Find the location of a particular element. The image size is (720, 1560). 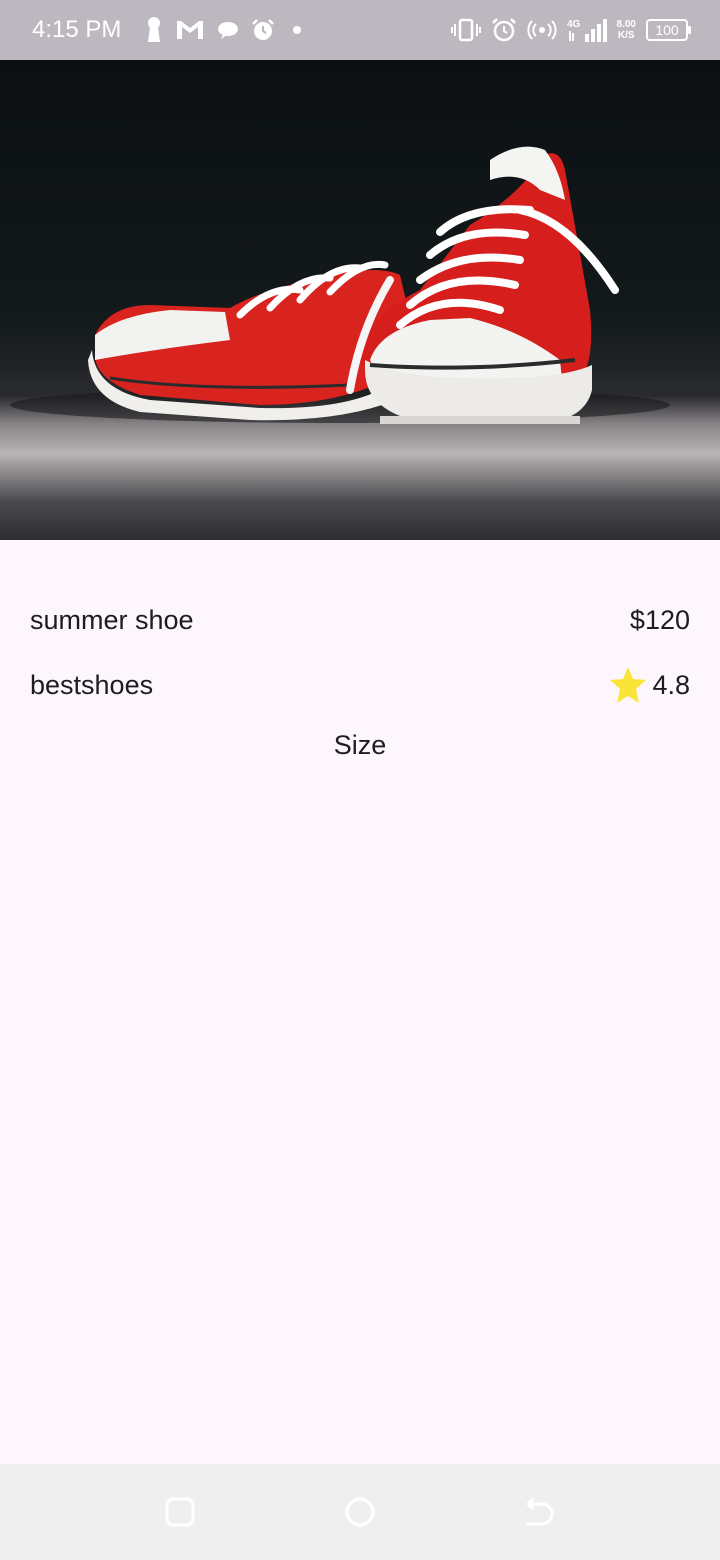

brand-row: bestshoes 4.8 is located at coordinates (360, 685).